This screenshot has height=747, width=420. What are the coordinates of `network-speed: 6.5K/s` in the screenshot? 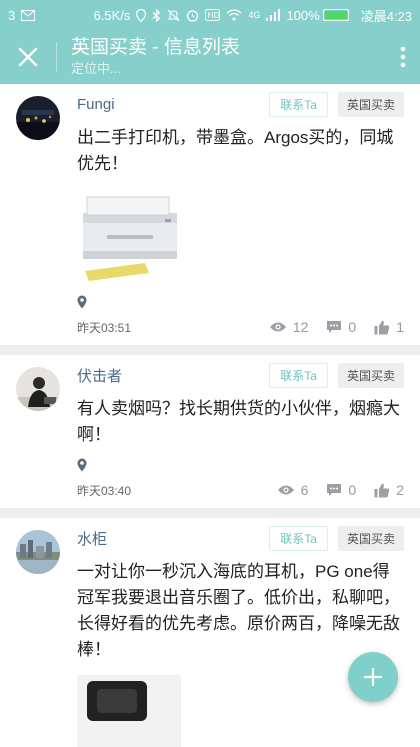 It's located at (112, 15).